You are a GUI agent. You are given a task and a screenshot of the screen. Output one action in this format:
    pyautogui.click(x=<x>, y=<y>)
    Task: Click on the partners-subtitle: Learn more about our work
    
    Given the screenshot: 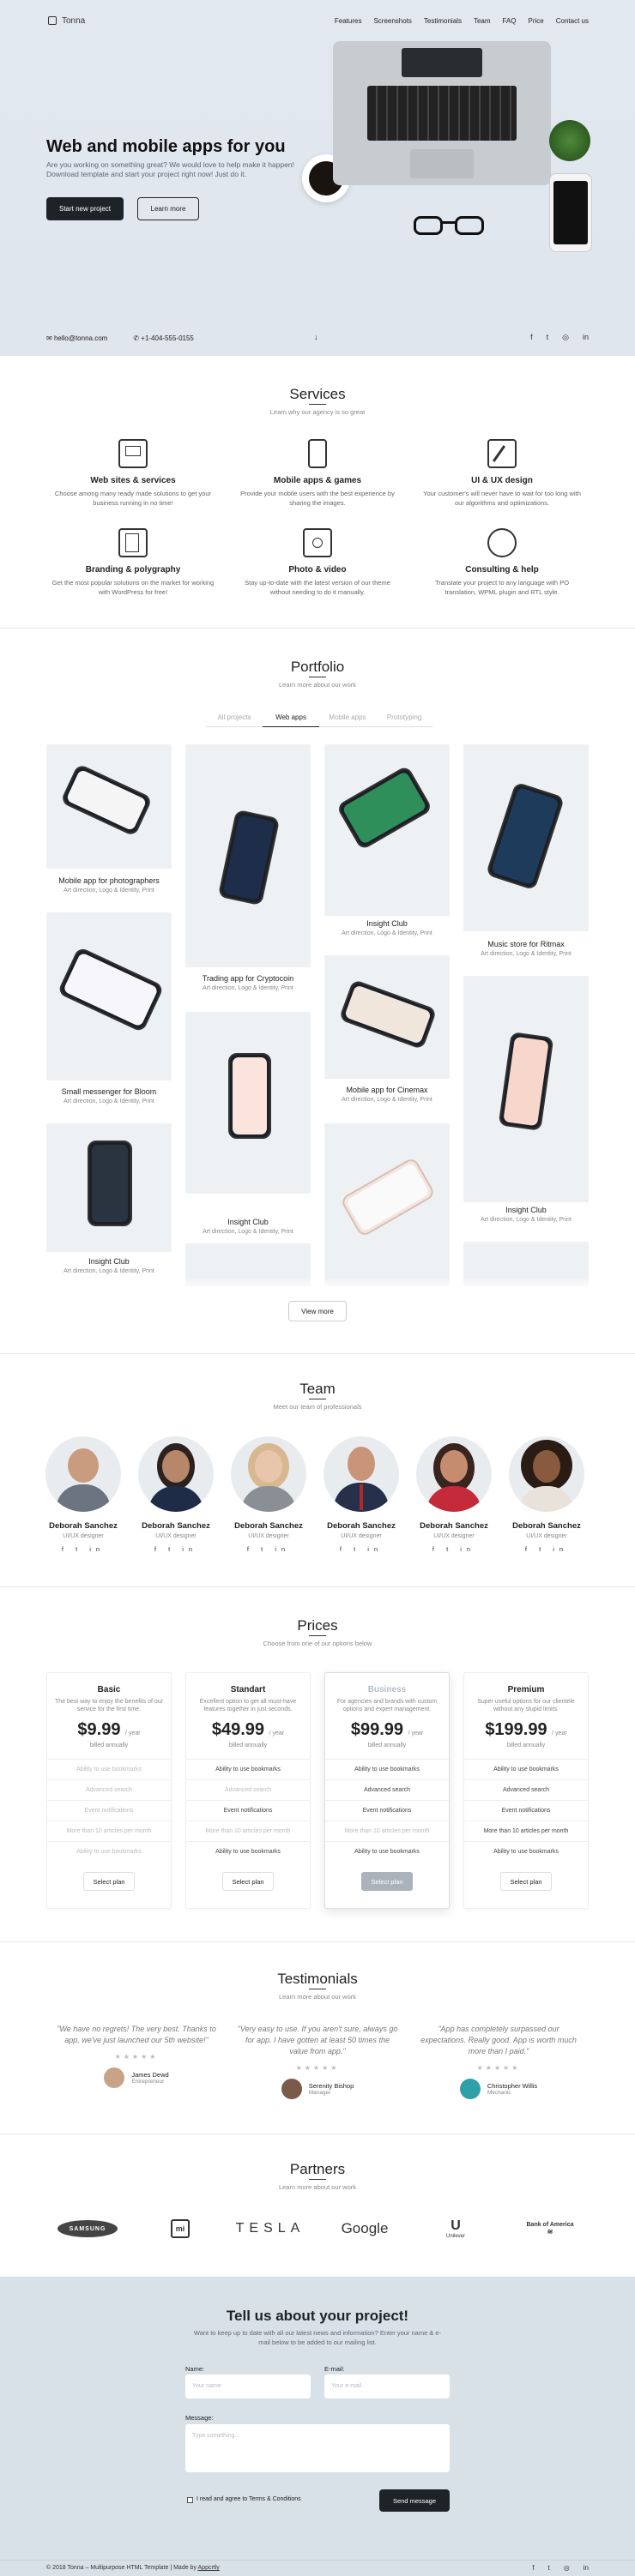 What is the action you would take?
    pyautogui.click(x=317, y=2187)
    